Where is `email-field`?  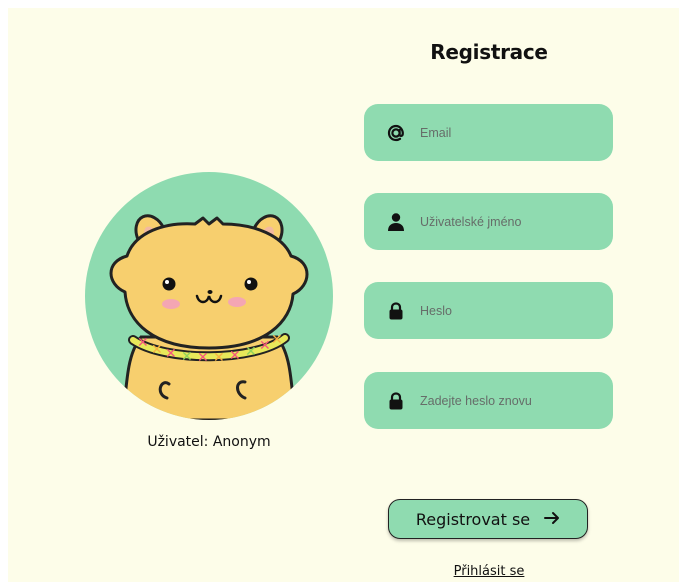
email-field is located at coordinates (488, 132).